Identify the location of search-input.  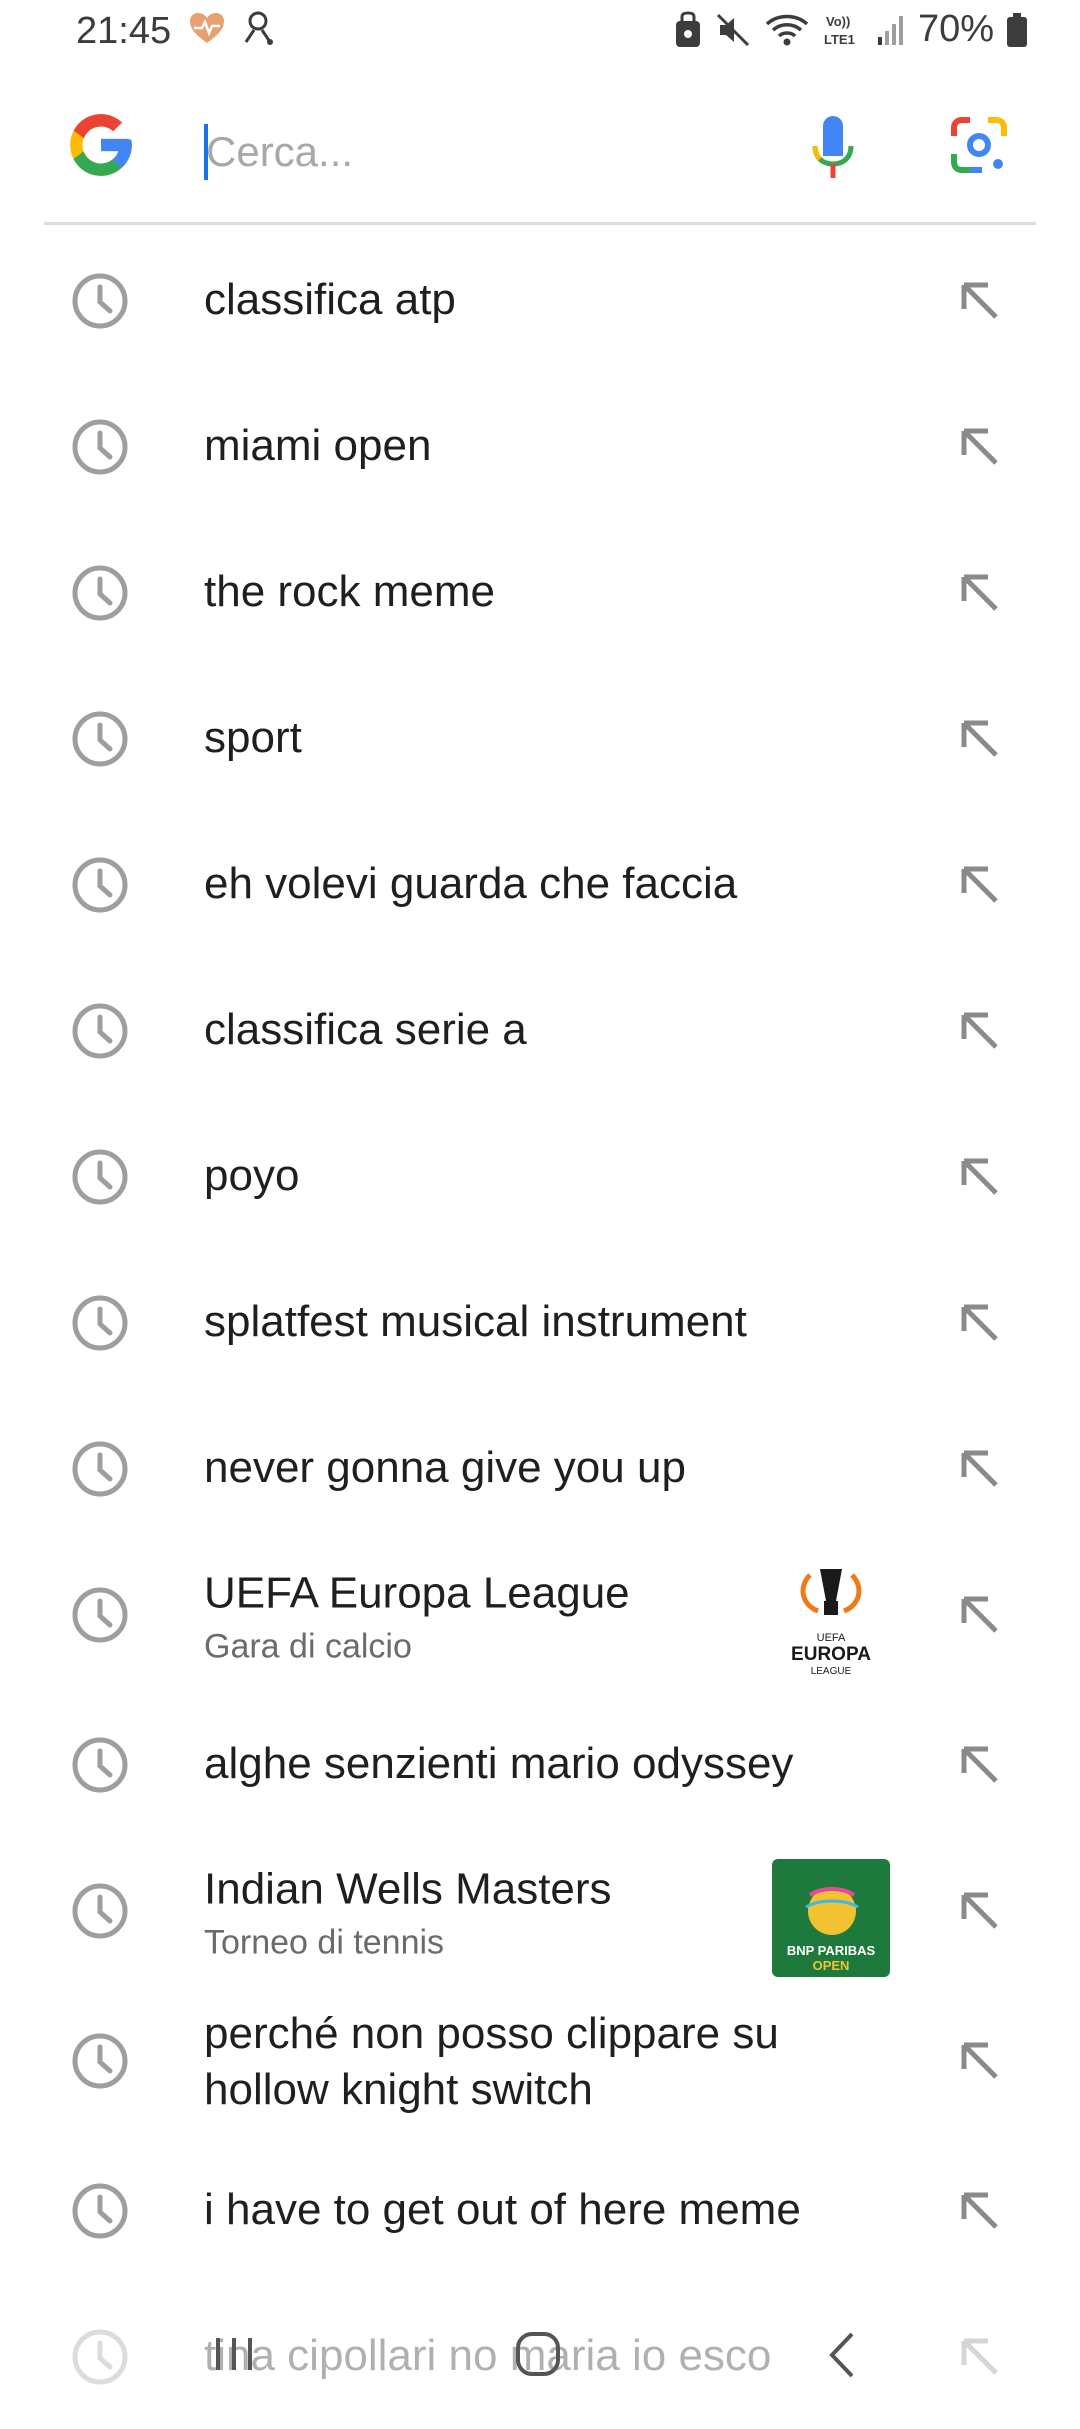
(486, 152).